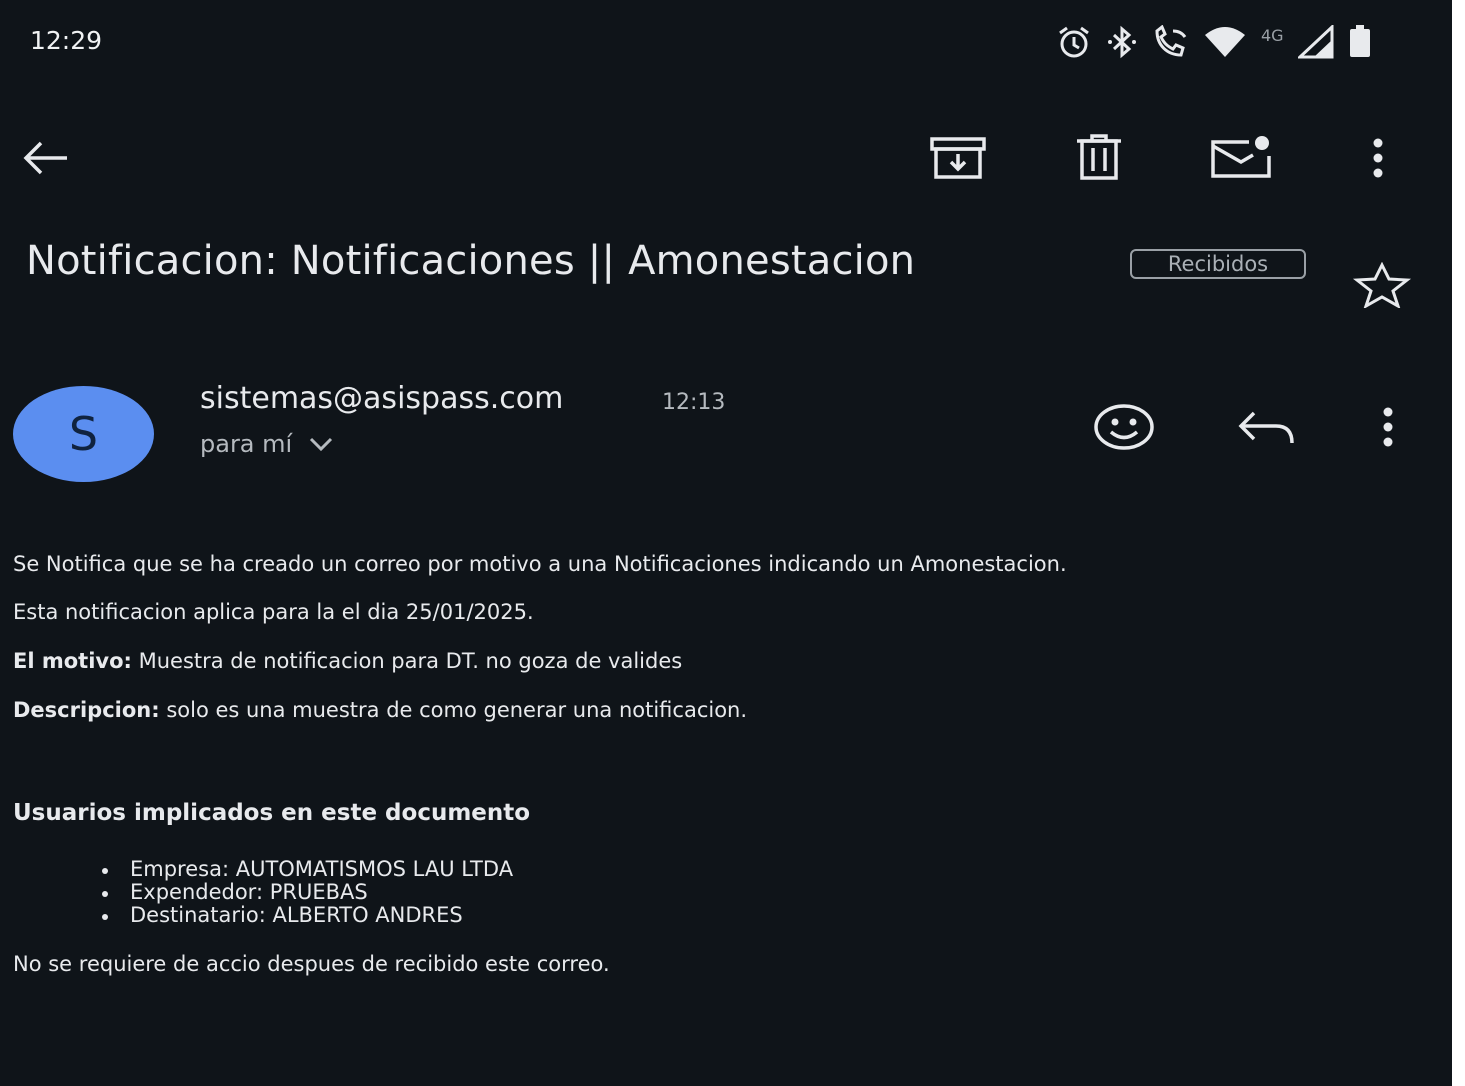 This screenshot has width=1465, height=1086. What do you see at coordinates (1272, 35) in the screenshot?
I see `network-label: 4G` at bounding box center [1272, 35].